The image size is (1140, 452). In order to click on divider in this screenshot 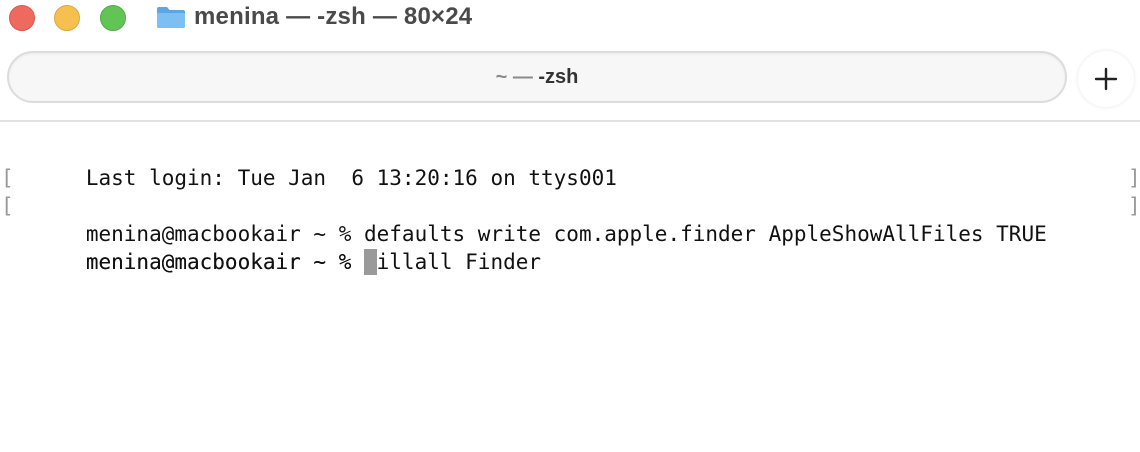, I will do `click(570, 121)`.